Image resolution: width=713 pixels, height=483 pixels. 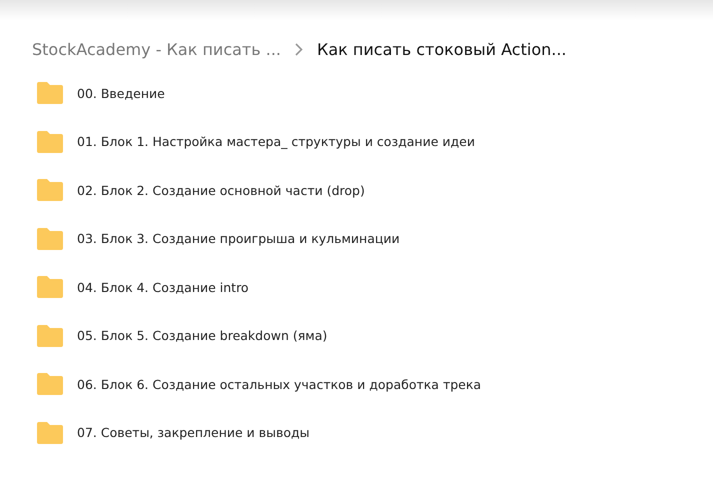 I want to click on folder-name: 03. Блок 3. Создание проигрыша и кульминации, so click(x=238, y=238).